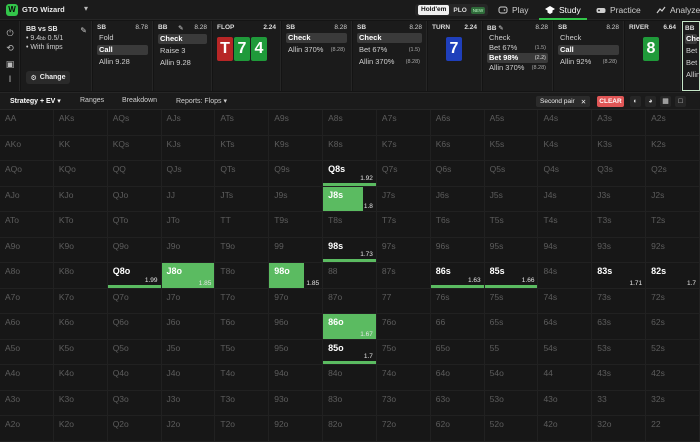 The height and width of the screenshot is (442, 700). Describe the element at coordinates (653, 56) in the screenshot. I see `river-board: RIVER 6.64 8` at that location.